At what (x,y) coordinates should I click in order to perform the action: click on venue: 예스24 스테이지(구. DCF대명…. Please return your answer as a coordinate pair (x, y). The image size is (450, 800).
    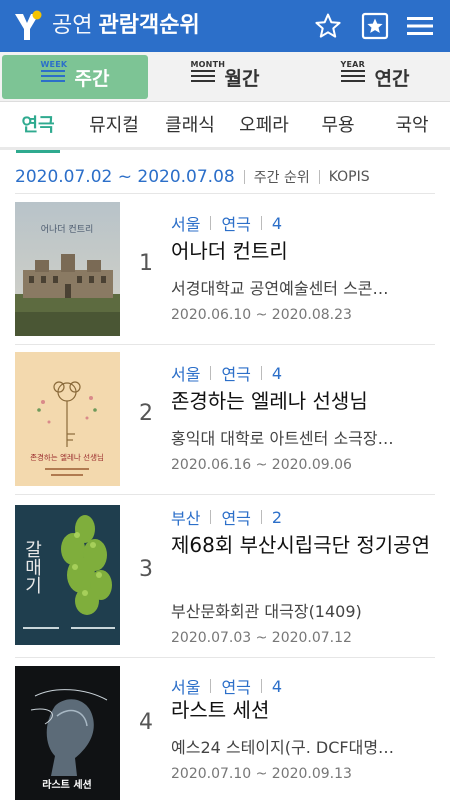
    Looking at the image, I should click on (283, 747).